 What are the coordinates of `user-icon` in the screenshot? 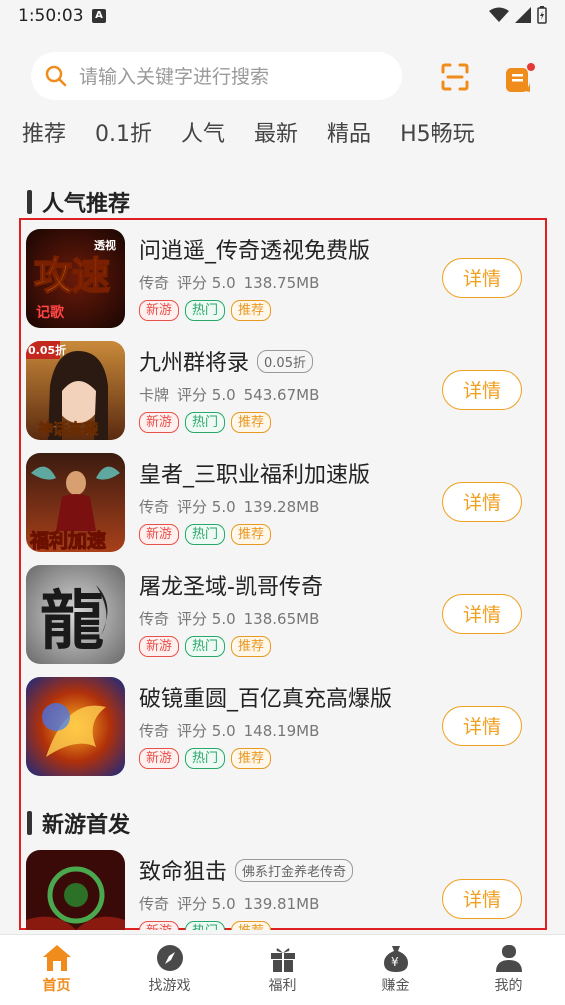 It's located at (508, 958).